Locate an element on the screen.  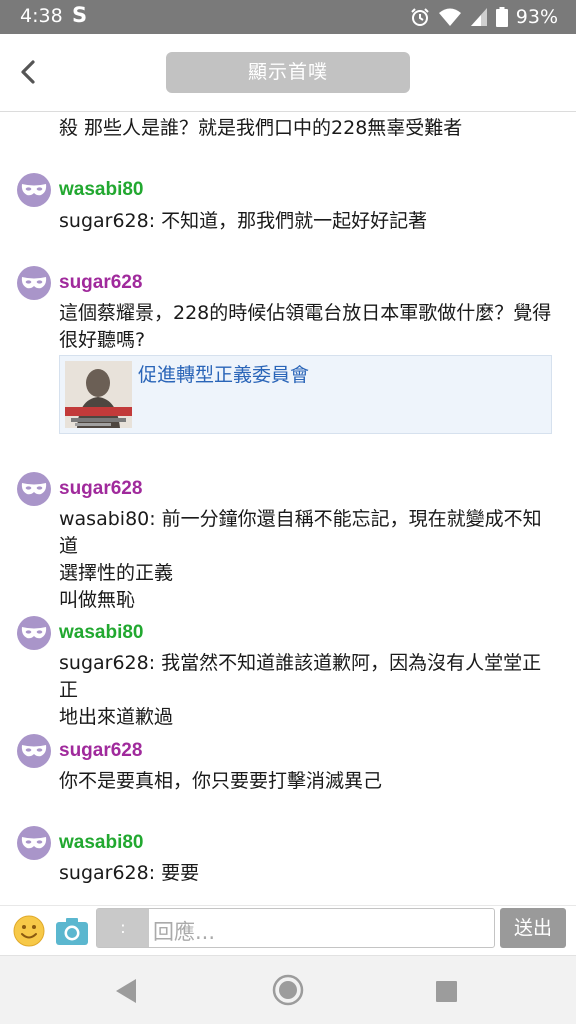
back-button is located at coordinates (28, 72).